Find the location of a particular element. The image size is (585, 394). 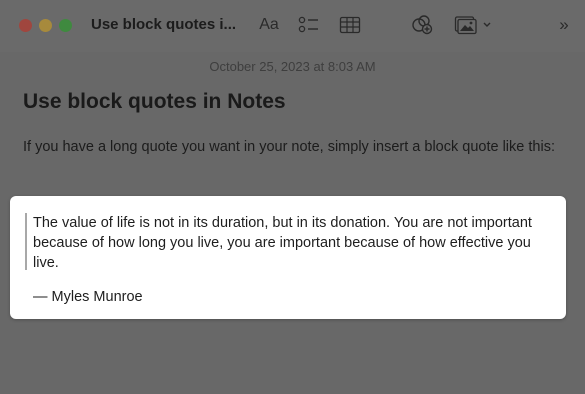

collaborate-button is located at coordinates (422, 25).